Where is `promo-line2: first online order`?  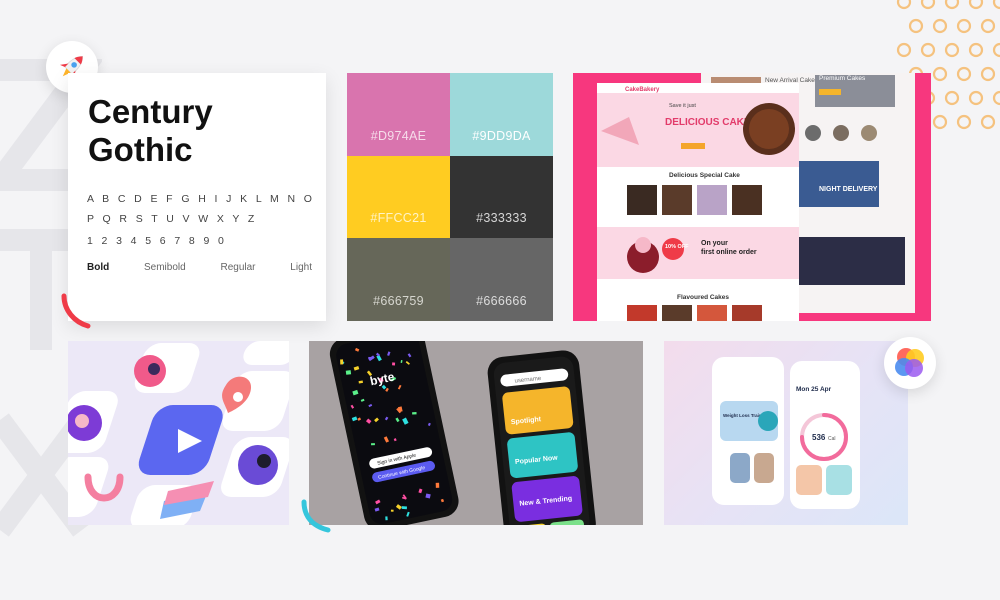 promo-line2: first online order is located at coordinates (729, 252).